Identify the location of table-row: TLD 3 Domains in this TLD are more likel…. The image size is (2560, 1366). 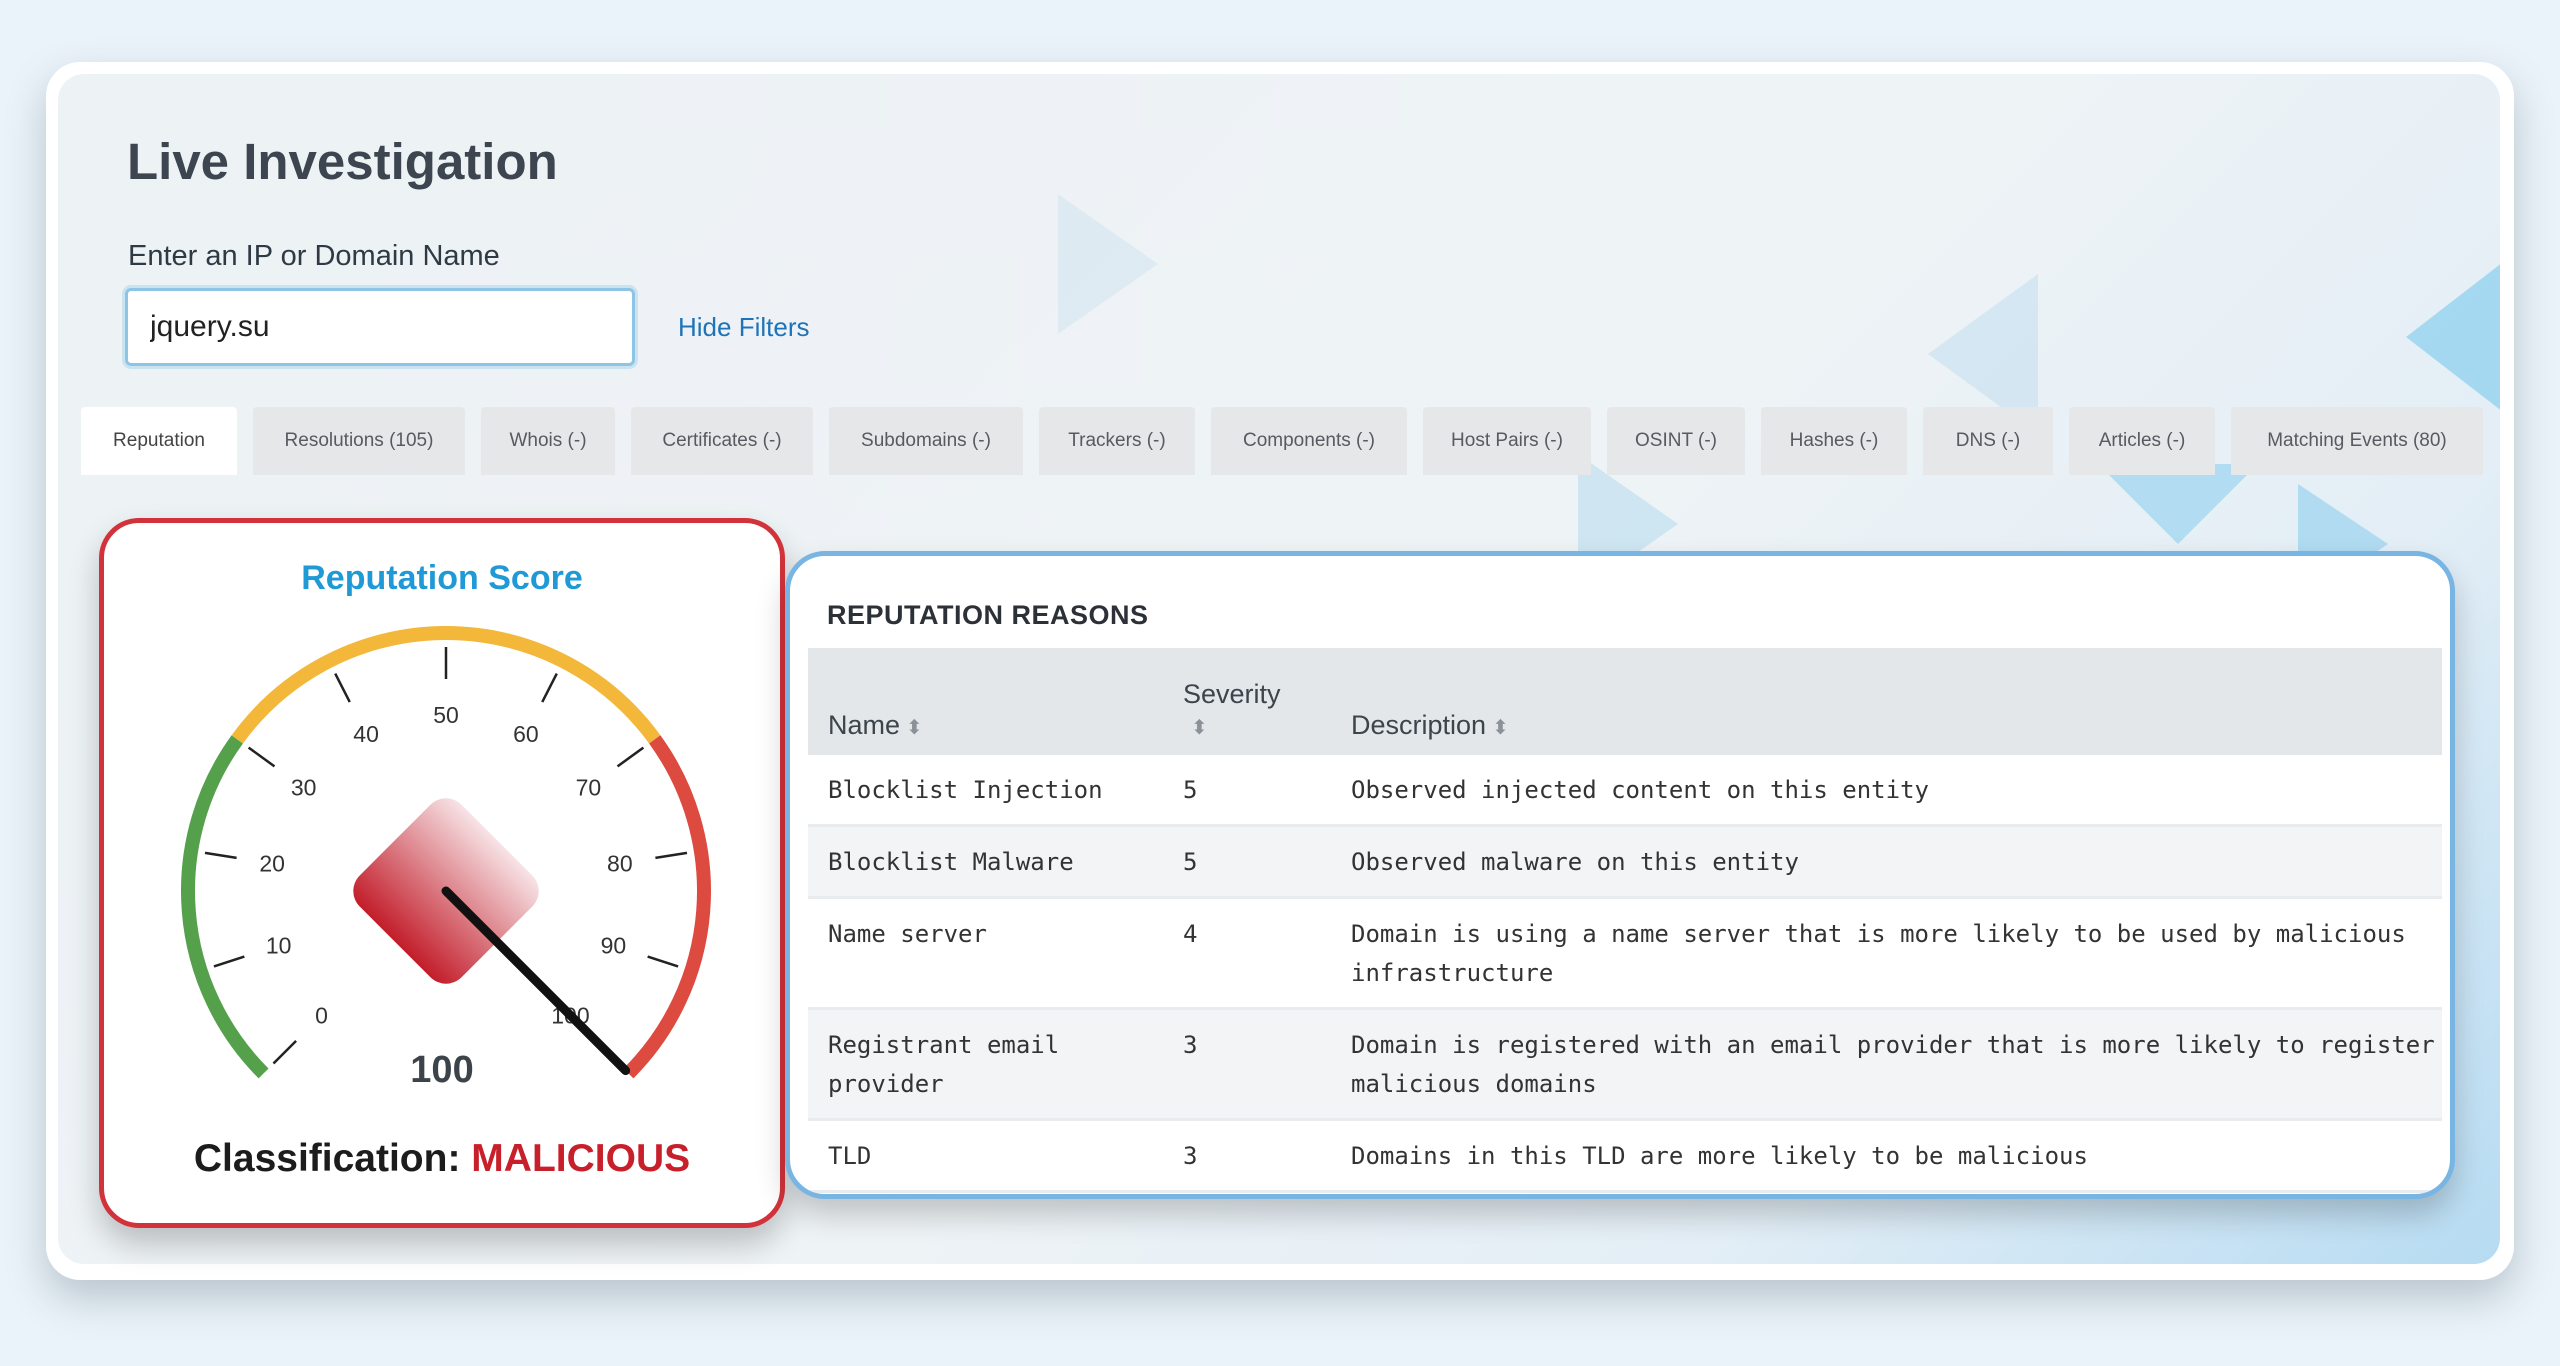
(1625, 1155).